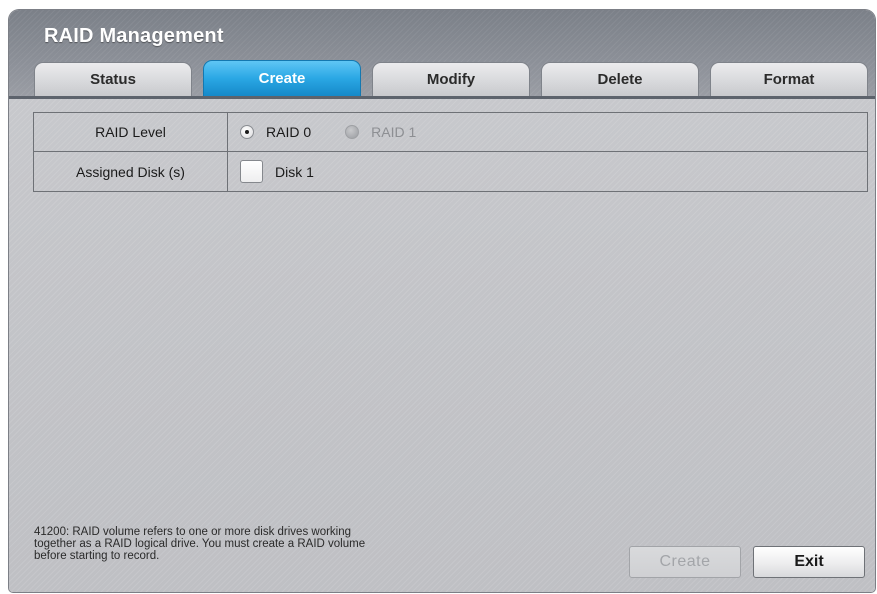  I want to click on raid0-radio: RAID 0, so click(275, 132).